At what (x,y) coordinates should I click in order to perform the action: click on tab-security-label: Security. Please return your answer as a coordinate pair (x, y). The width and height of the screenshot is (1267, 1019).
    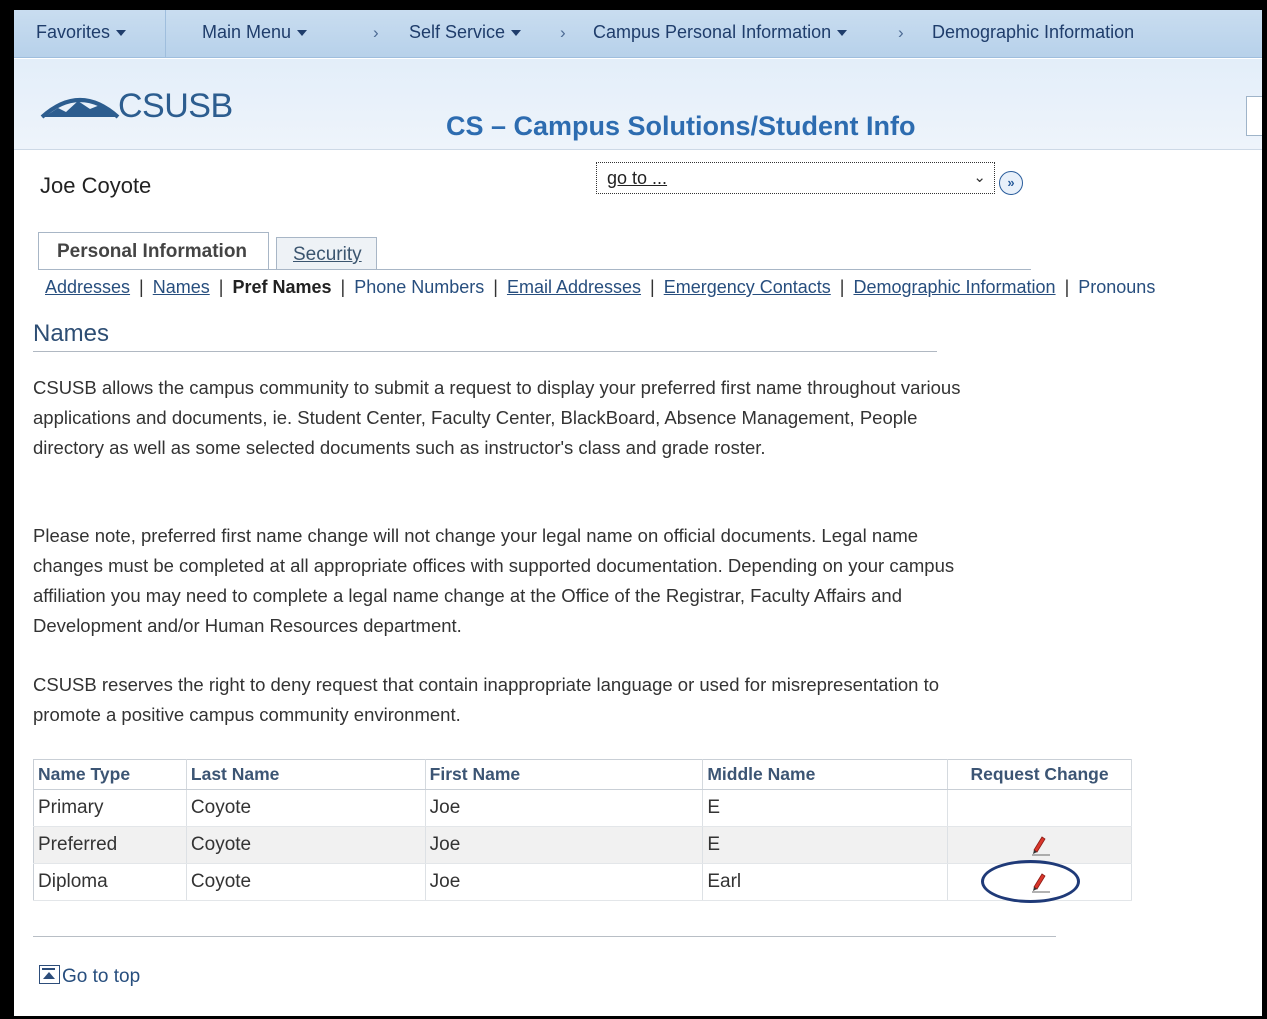
    Looking at the image, I should click on (327, 254).